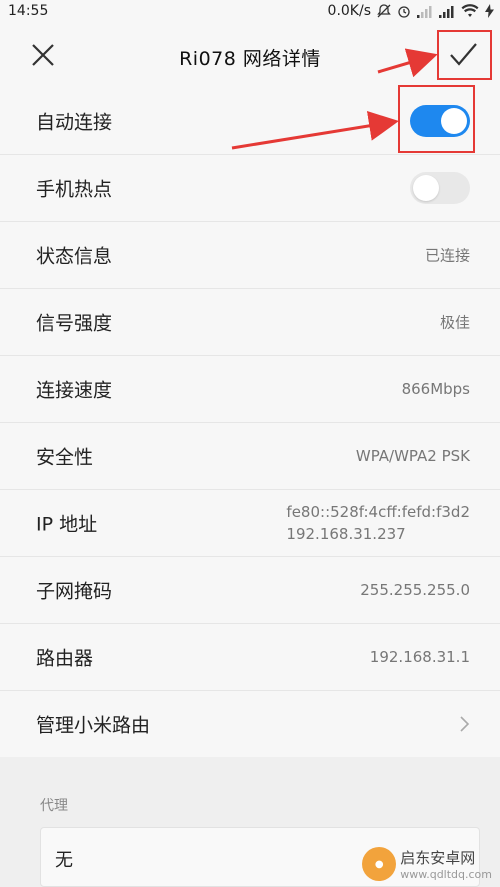 This screenshot has width=500, height=887. I want to click on page-title: Ri078 网络详情, so click(250, 59).